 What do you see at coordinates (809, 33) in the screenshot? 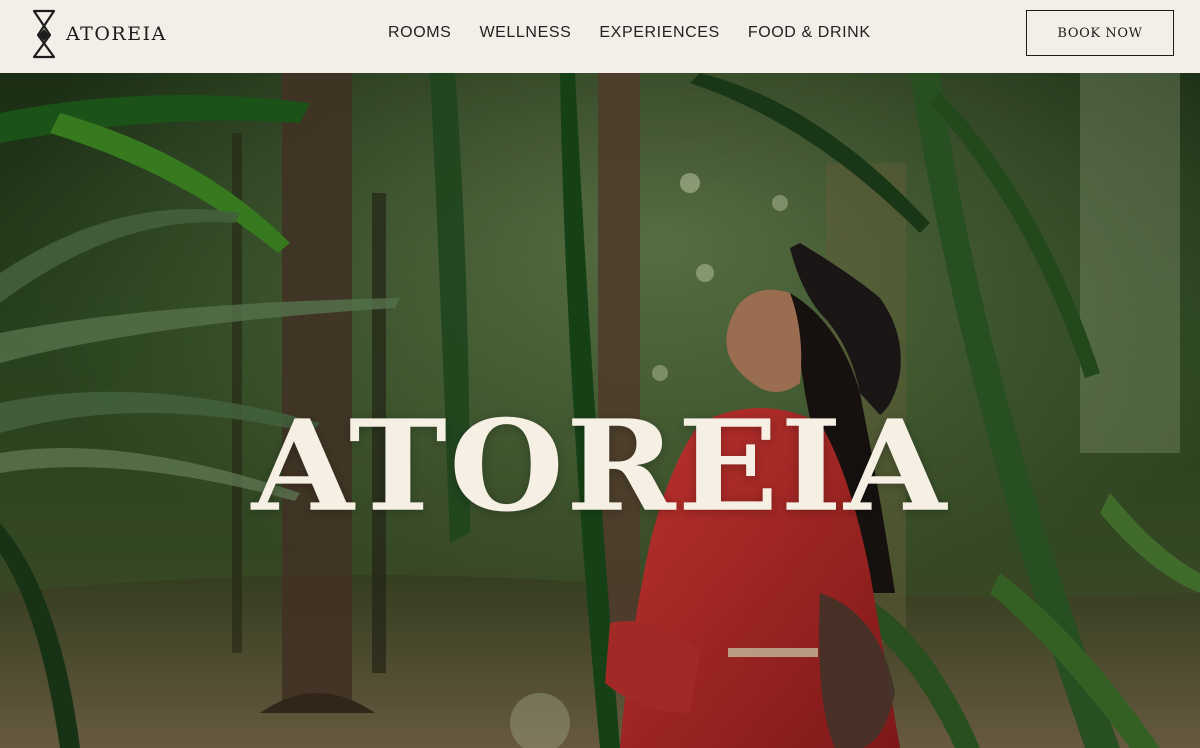
I see `nav-food-drink: FOOD & DRINK` at bounding box center [809, 33].